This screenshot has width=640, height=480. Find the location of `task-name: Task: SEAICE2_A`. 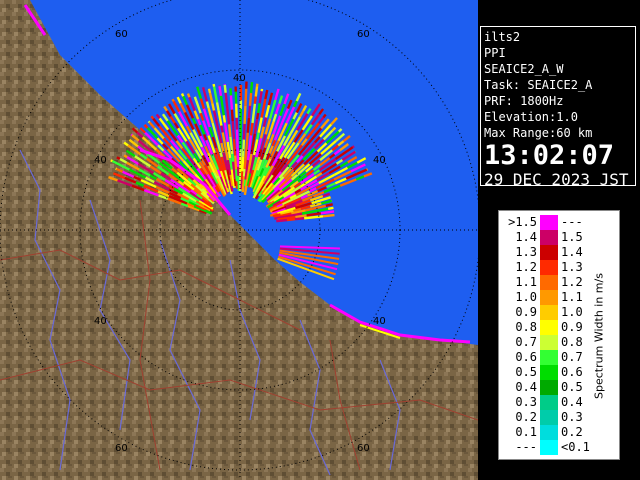

task-name: Task: SEAICE2_A is located at coordinates (538, 85).